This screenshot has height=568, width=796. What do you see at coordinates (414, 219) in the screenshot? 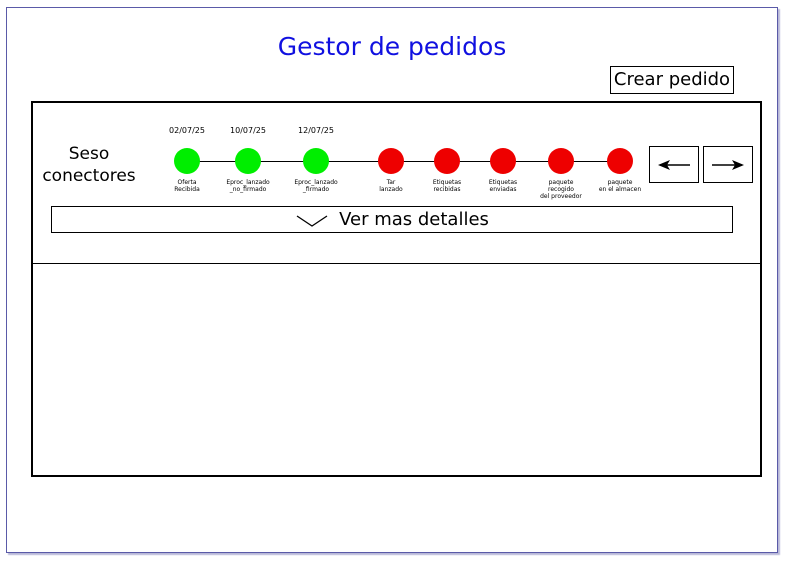
I see `details-toggle-label: Ver mas detalles` at bounding box center [414, 219].